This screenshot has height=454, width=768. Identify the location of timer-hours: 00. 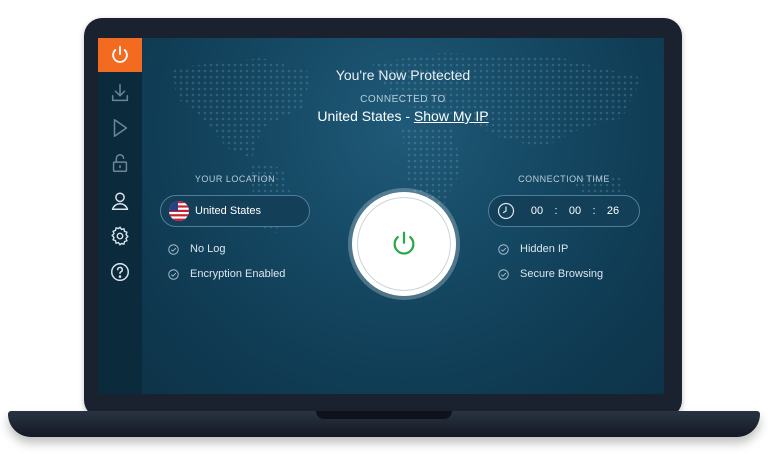
(537, 211).